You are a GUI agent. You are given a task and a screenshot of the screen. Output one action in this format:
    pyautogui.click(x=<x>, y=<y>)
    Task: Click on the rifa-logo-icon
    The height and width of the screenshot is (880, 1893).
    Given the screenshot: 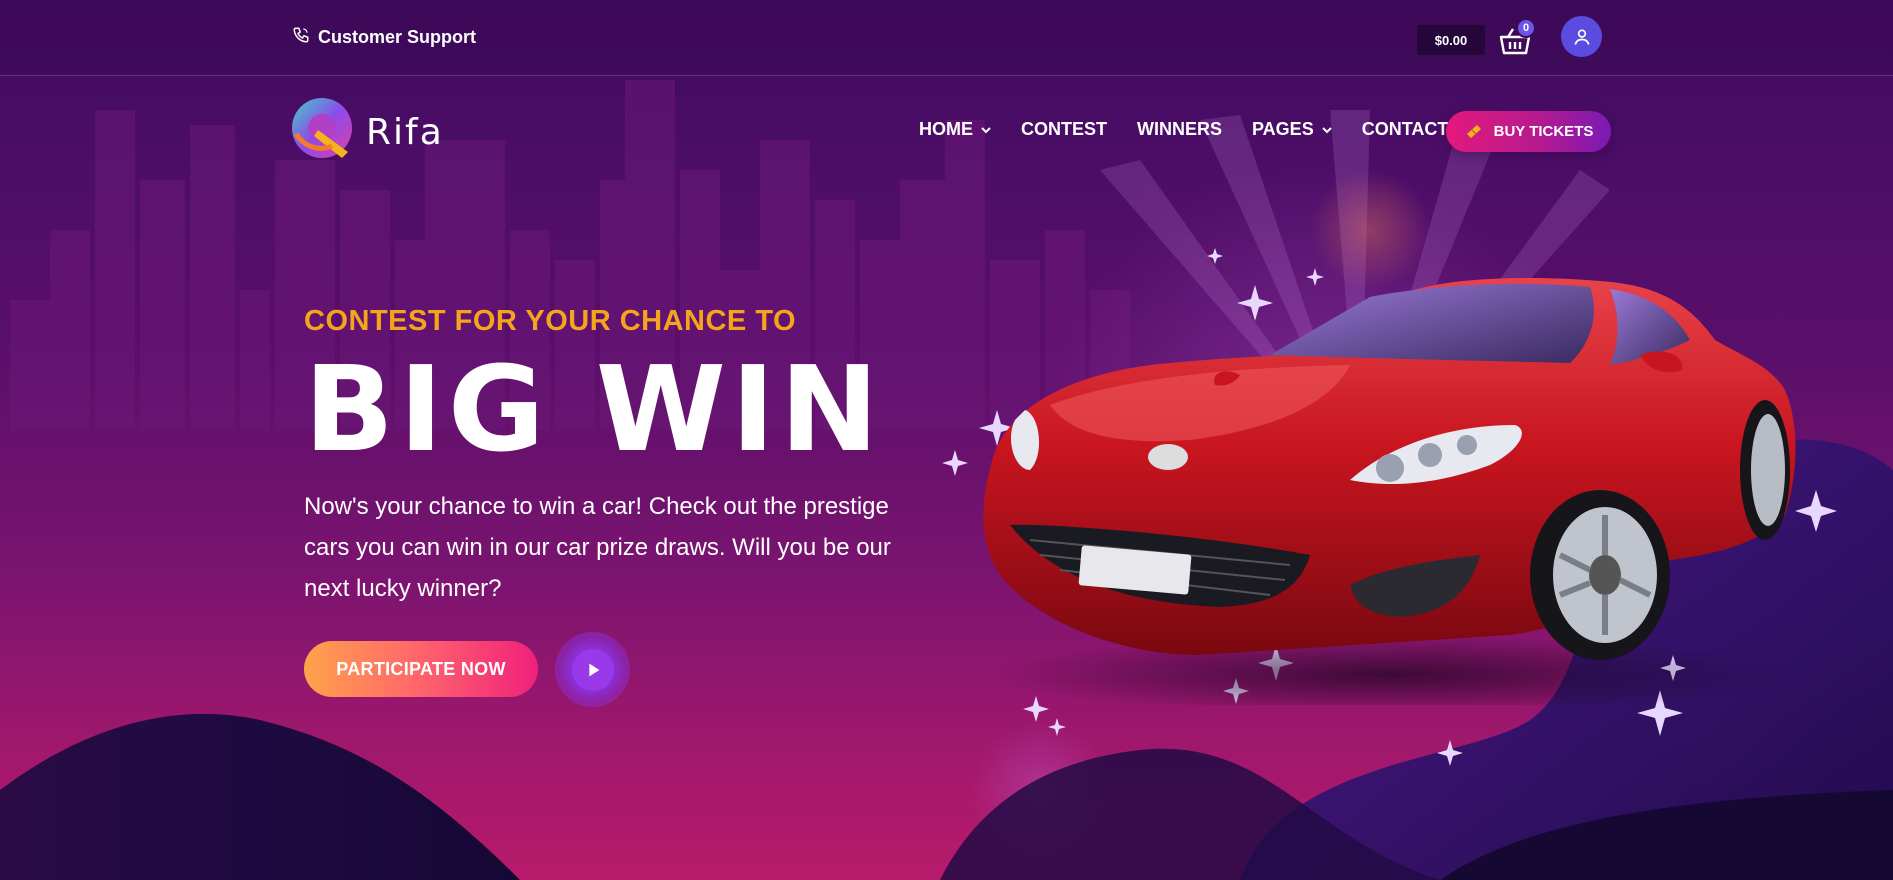 What is the action you would take?
    pyautogui.click(x=322, y=128)
    